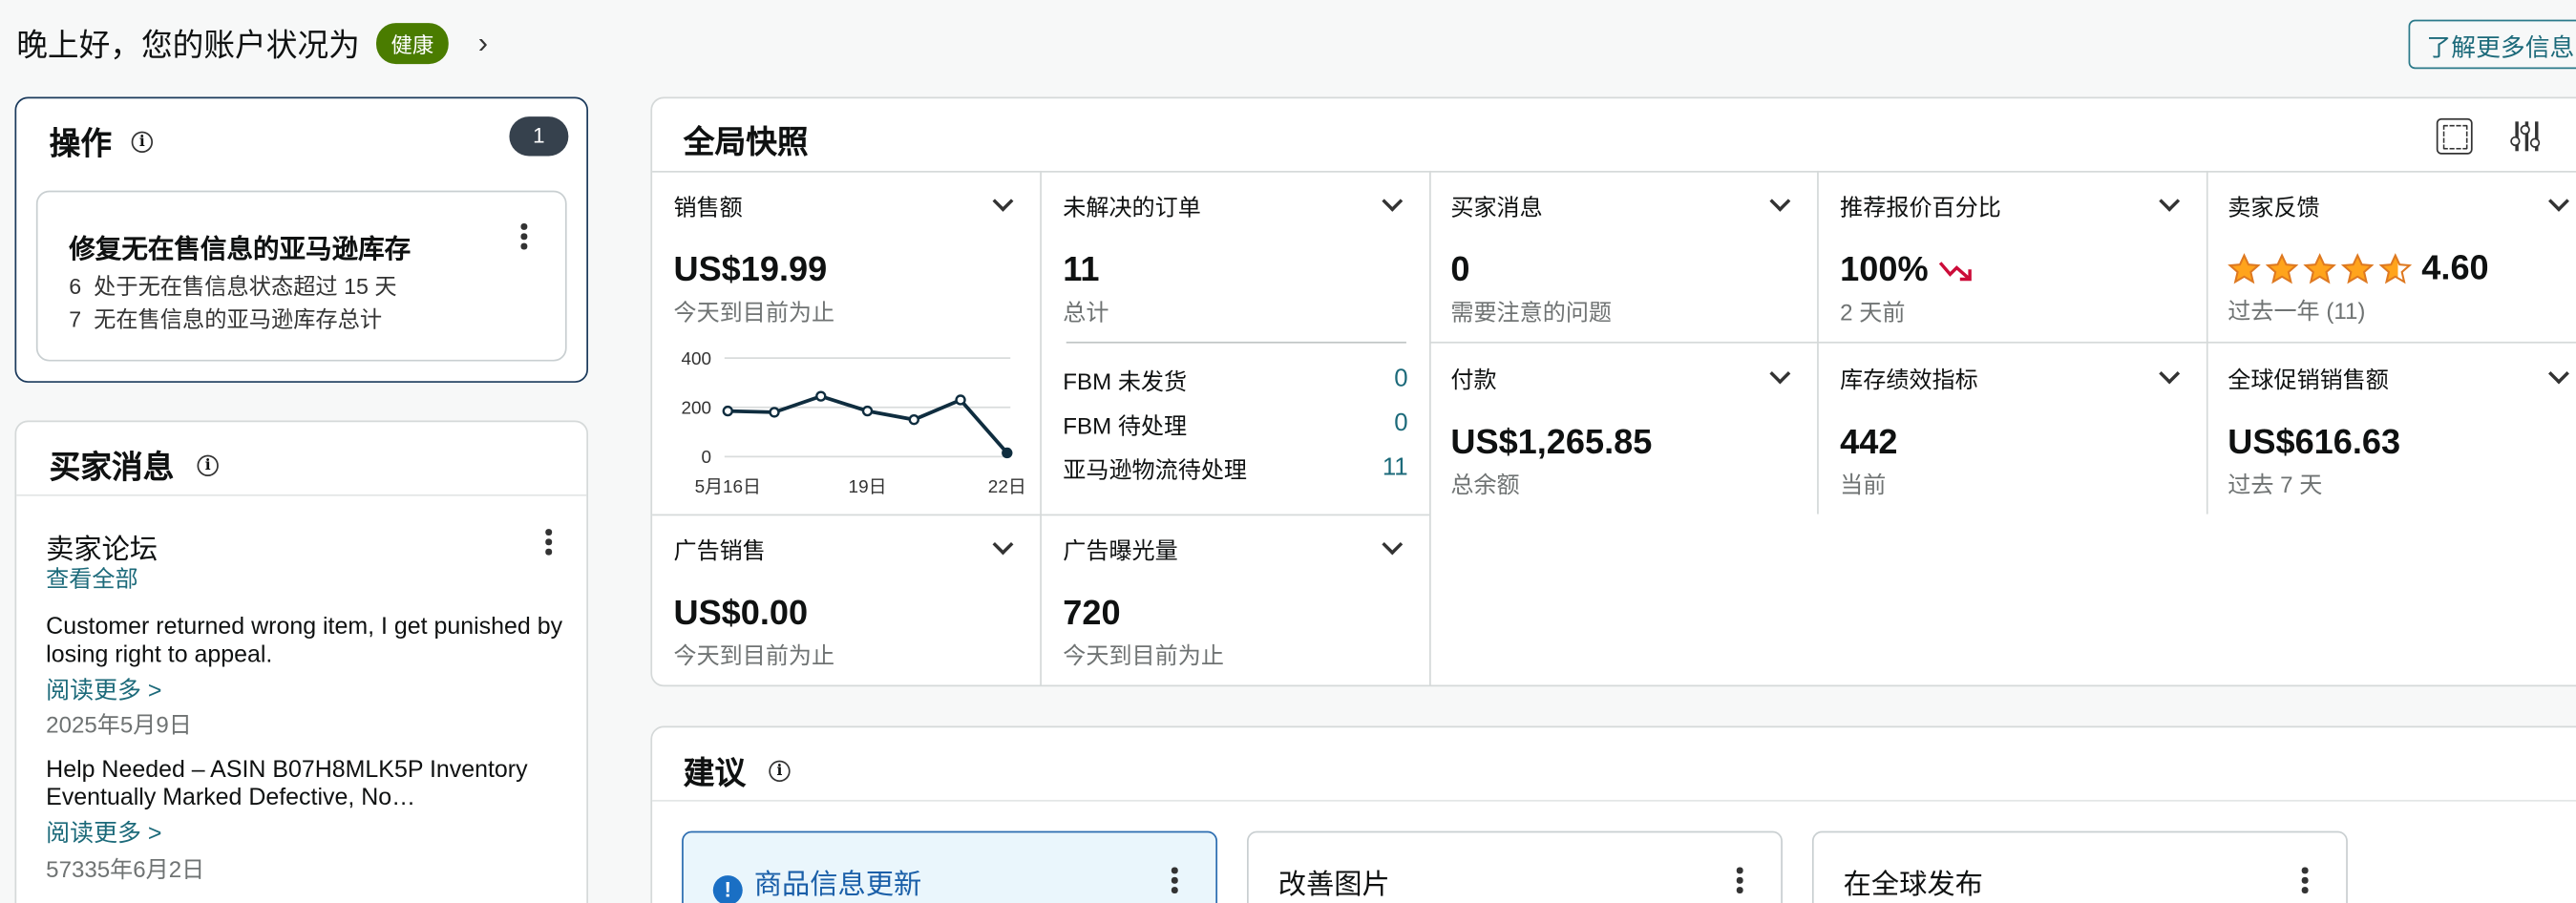 The height and width of the screenshot is (903, 2576). I want to click on task-title: 修复无在售信息的亚马逊库存, so click(240, 246).